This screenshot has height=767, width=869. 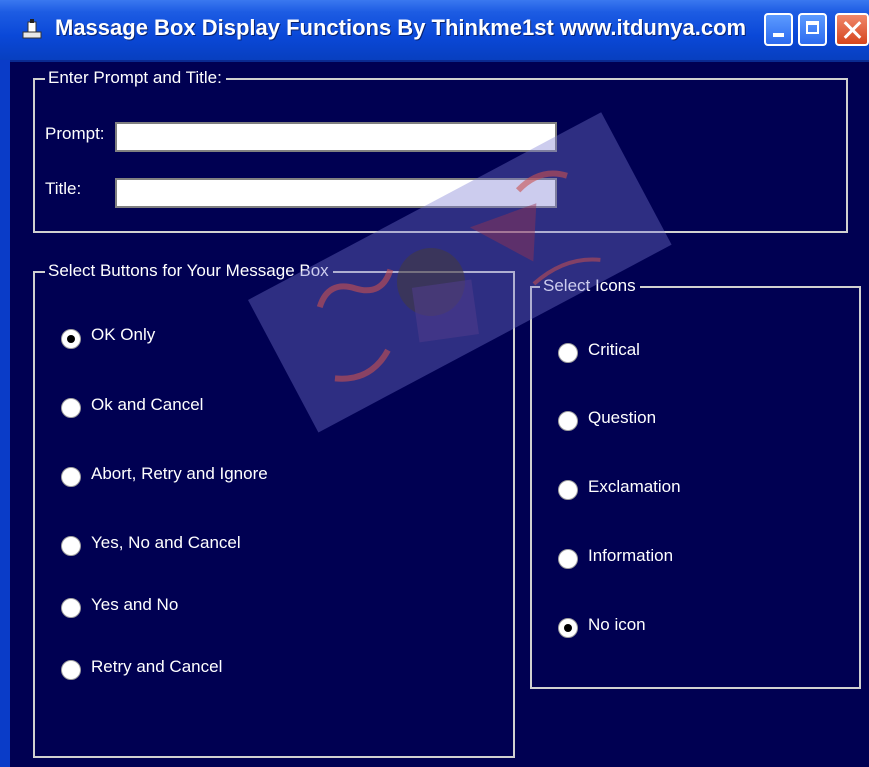 What do you see at coordinates (634, 487) in the screenshot?
I see `radio-exclamation-label: Exclamation` at bounding box center [634, 487].